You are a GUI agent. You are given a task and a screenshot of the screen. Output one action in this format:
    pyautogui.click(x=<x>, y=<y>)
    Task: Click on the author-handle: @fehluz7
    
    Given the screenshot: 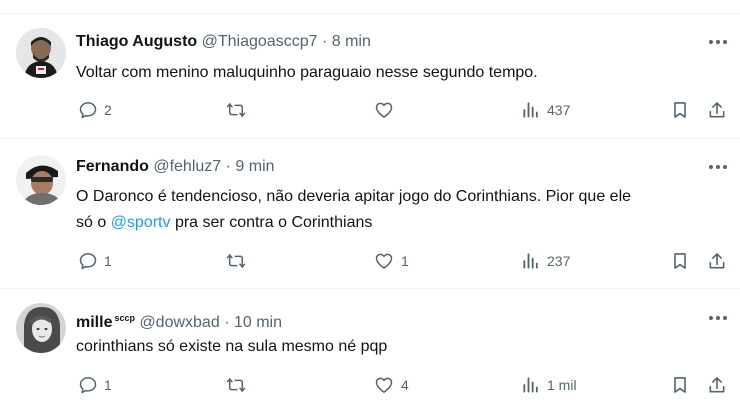 What is the action you would take?
    pyautogui.click(x=187, y=166)
    